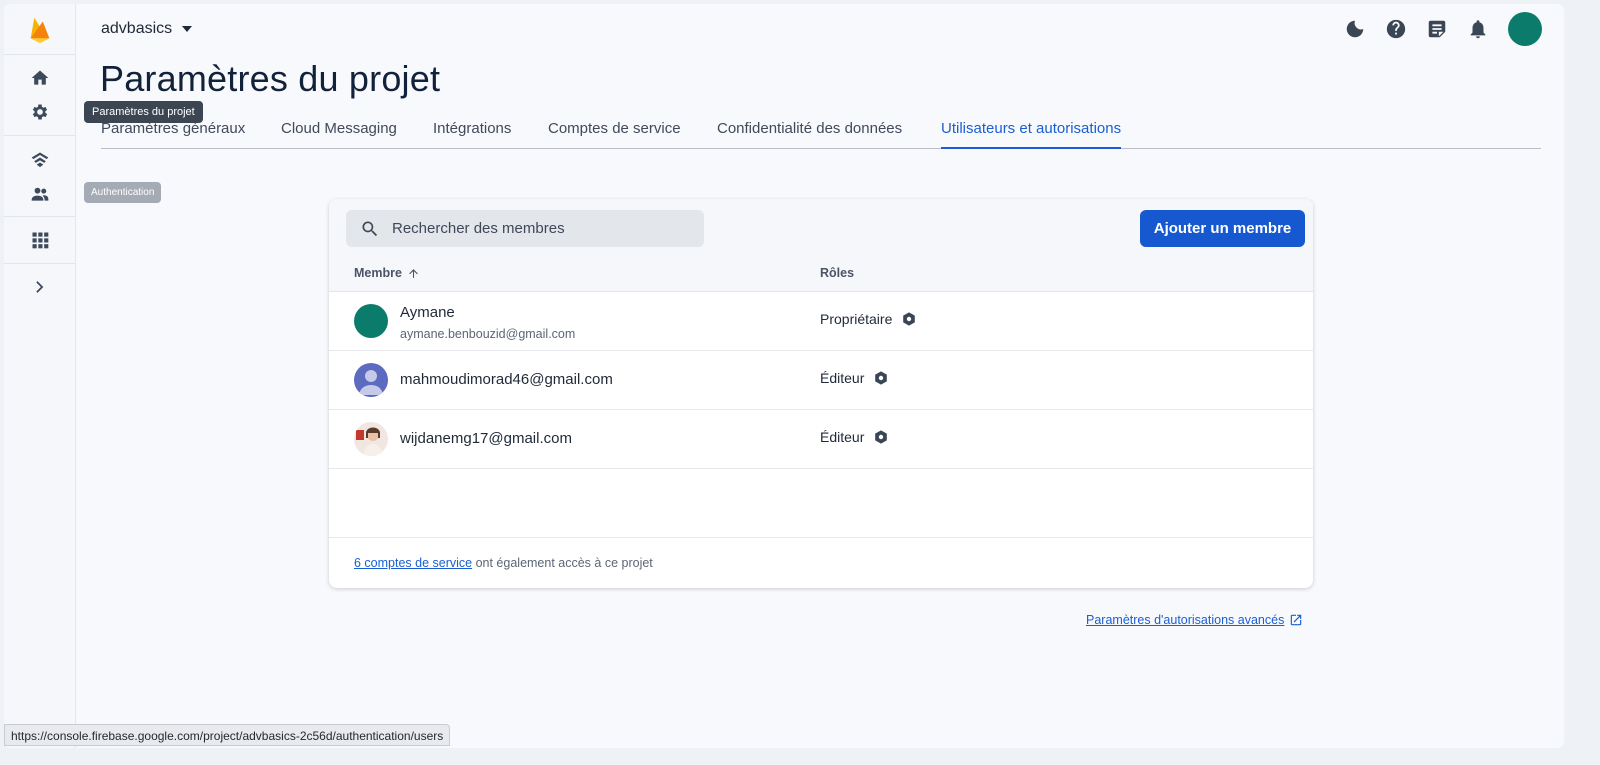 The height and width of the screenshot is (765, 1600). I want to click on sort-ascending-icon, so click(413, 273).